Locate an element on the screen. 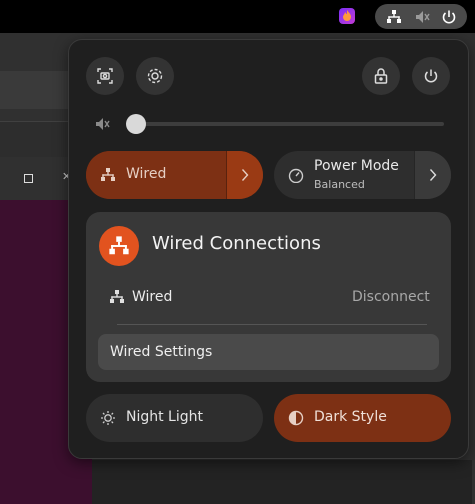 This screenshot has width=475, height=504. settings-button is located at coordinates (155, 76).